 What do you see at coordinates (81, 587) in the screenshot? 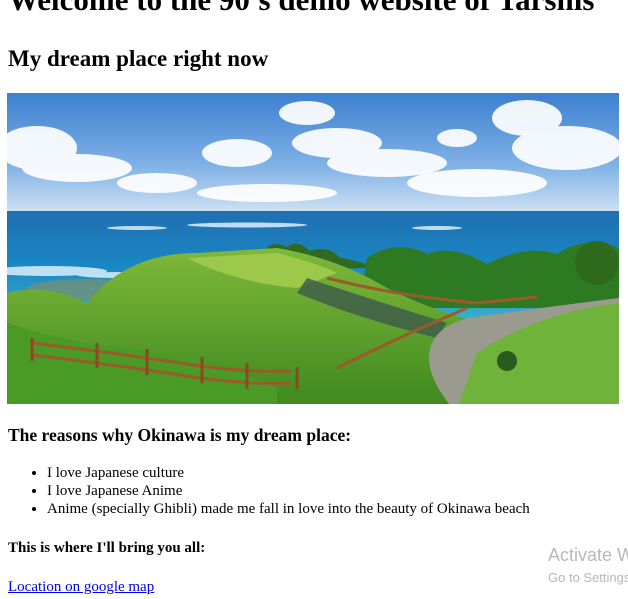
I see `google-map-link: Location on google map` at bounding box center [81, 587].